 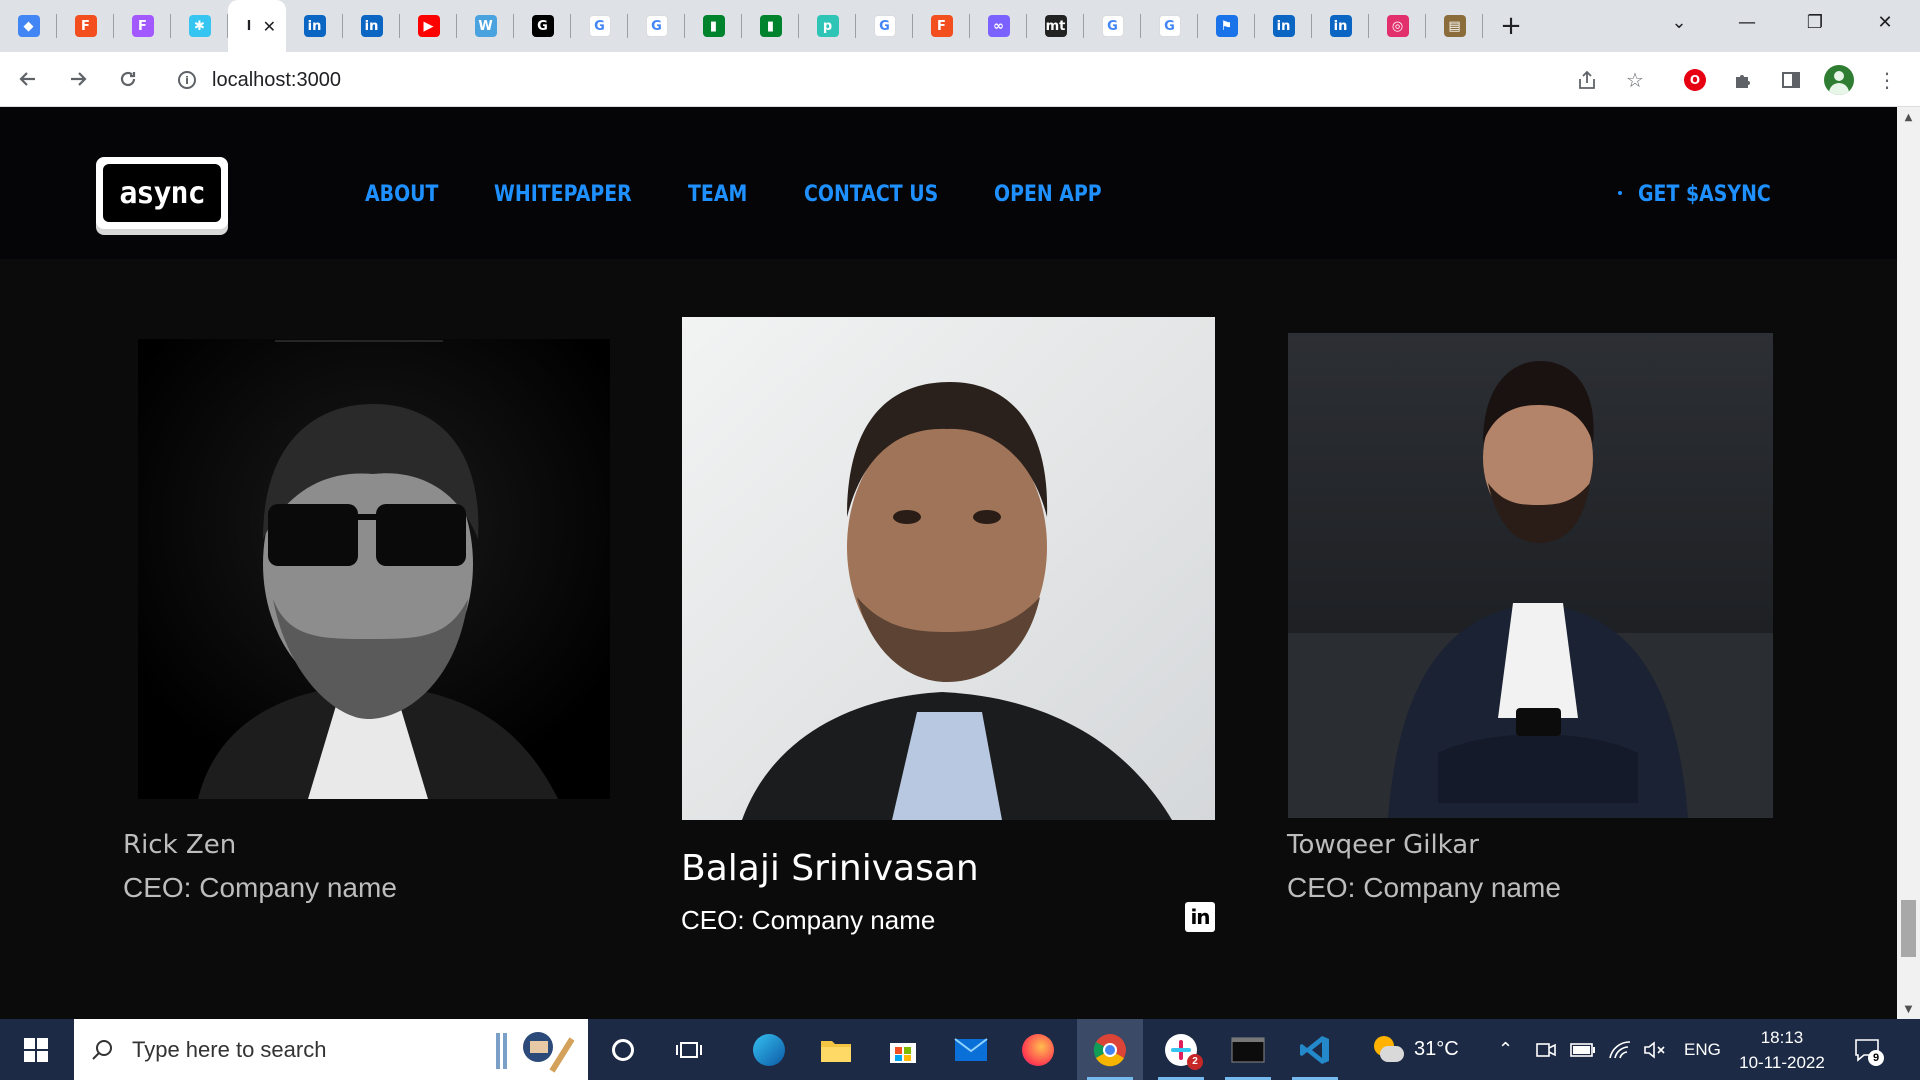 What do you see at coordinates (1620, 1049) in the screenshot?
I see `wifi-icon` at bounding box center [1620, 1049].